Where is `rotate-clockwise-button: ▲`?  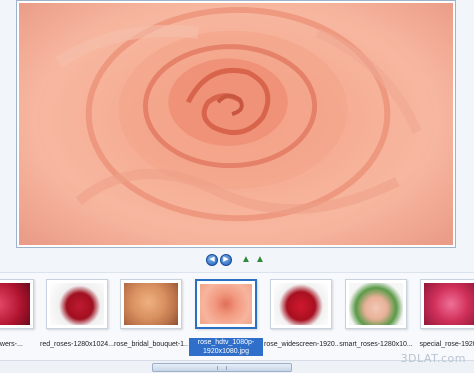
rotate-clockwise-button: ▲ is located at coordinates (260, 260).